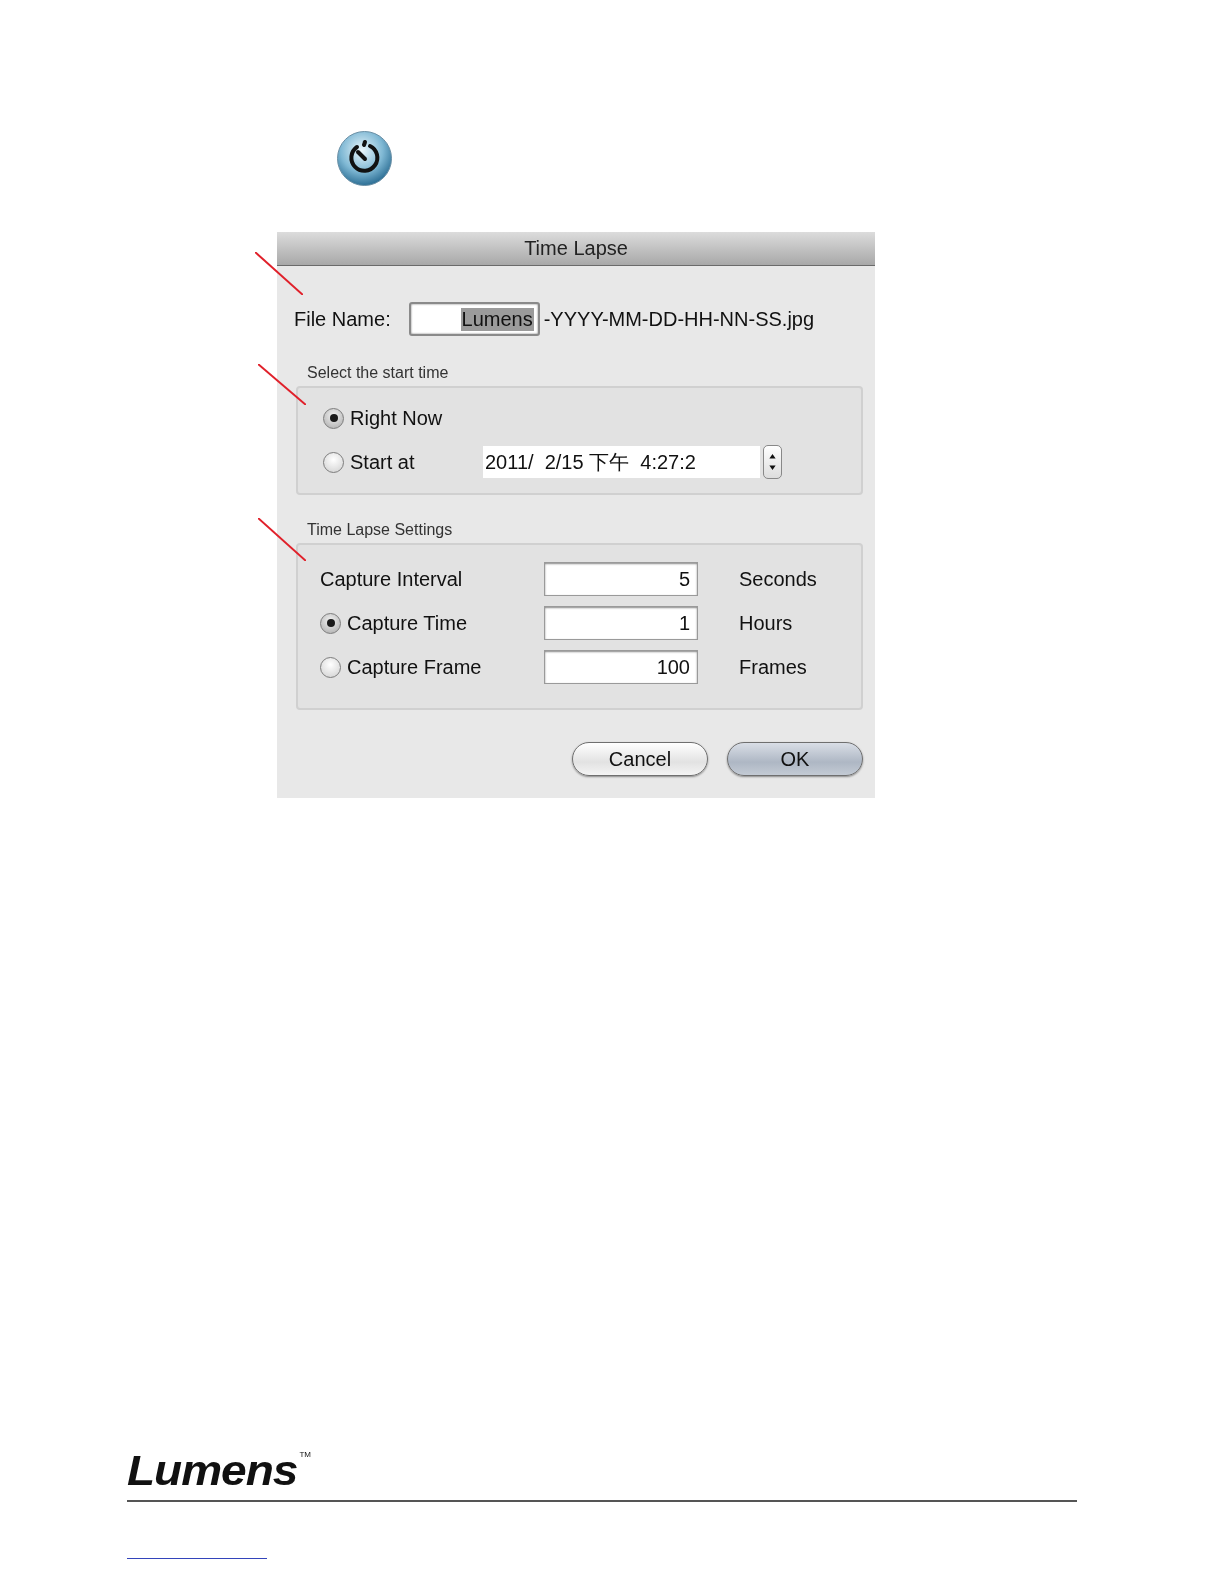  Describe the element at coordinates (364, 158) in the screenshot. I see `timer-icon` at that location.